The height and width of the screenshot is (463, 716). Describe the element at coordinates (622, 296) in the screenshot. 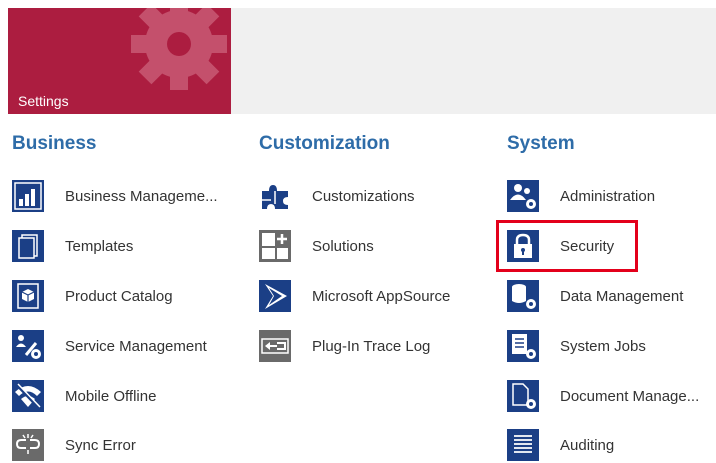

I see `data-management-label: Data Management` at that location.